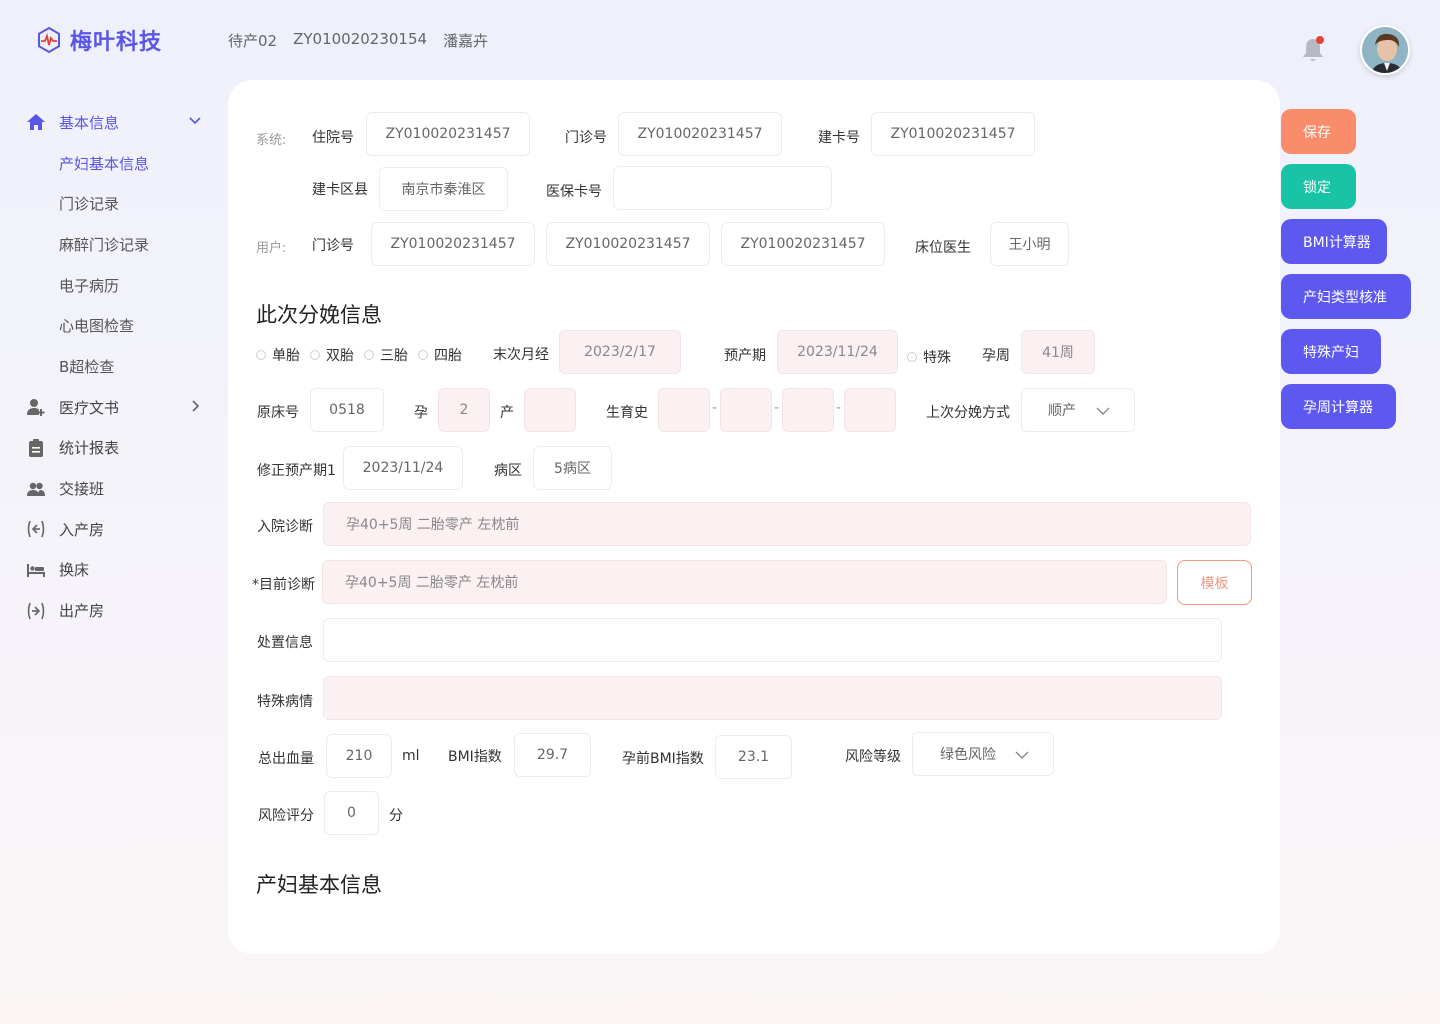 The image size is (1440, 1024). I want to click on pre-bmi-field: 23.1, so click(753, 757).